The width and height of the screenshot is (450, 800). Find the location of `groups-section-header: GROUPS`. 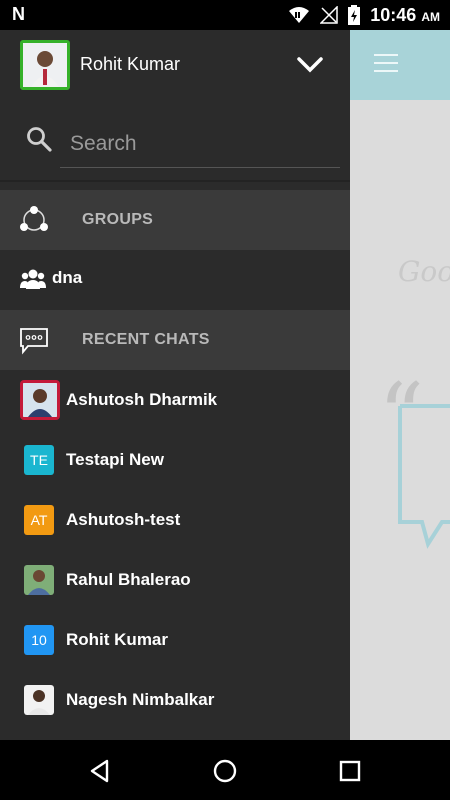

groups-section-header: GROUPS is located at coordinates (175, 220).